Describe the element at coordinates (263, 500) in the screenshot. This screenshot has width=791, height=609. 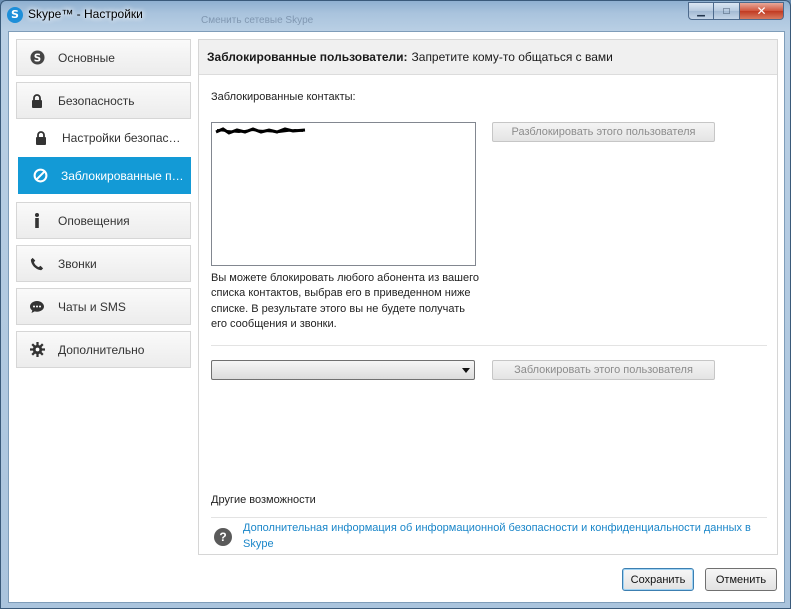
I see `other-options-label: Другие возможности` at that location.